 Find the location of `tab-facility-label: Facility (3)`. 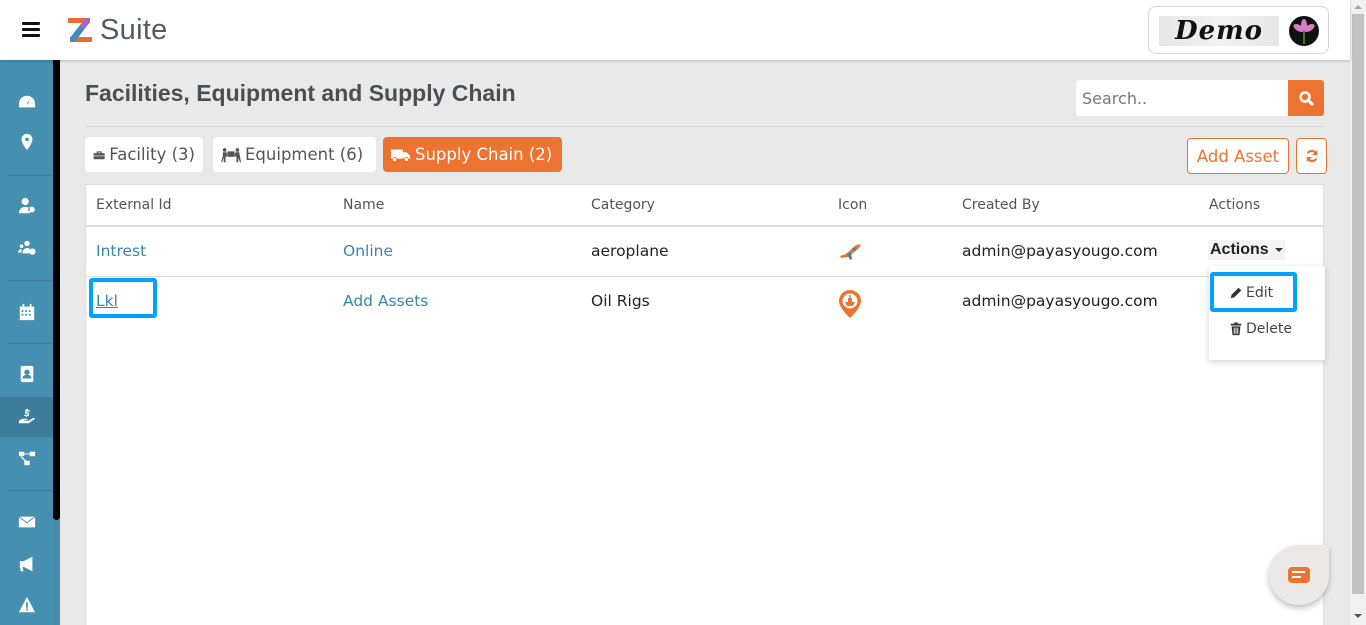

tab-facility-label: Facility (3) is located at coordinates (152, 154).